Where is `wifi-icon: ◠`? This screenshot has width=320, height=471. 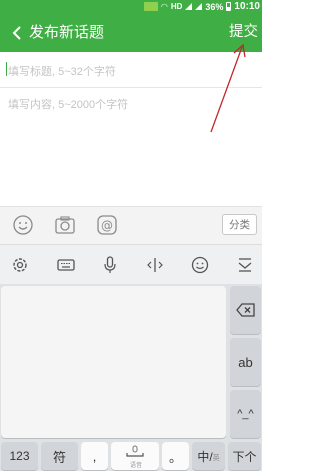
wifi-icon: ◠ is located at coordinates (164, 6).